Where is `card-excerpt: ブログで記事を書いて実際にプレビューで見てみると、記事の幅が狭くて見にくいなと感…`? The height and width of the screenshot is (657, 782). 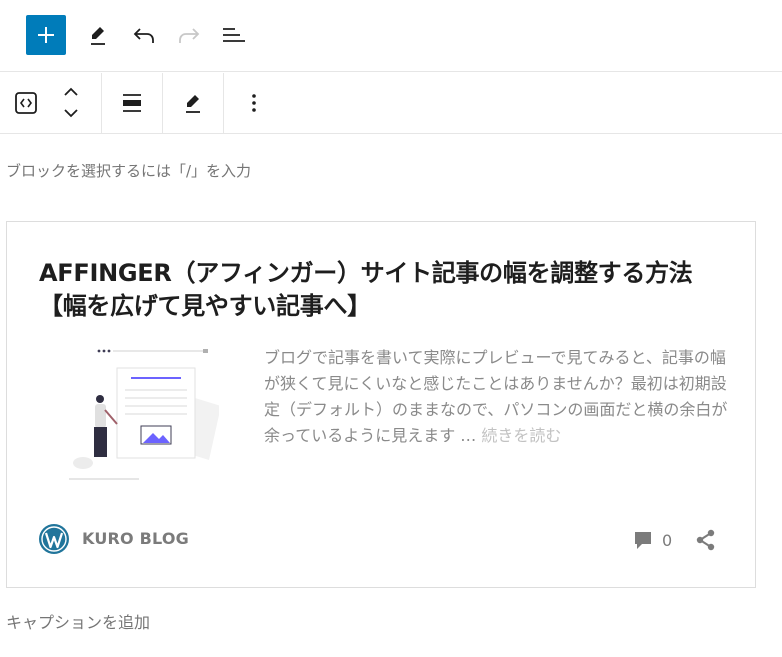
card-excerpt: ブログで記事を書いて実際にプレビューで見てみると、記事の幅が狭くて見にくいなと感… is located at coordinates (499, 397).